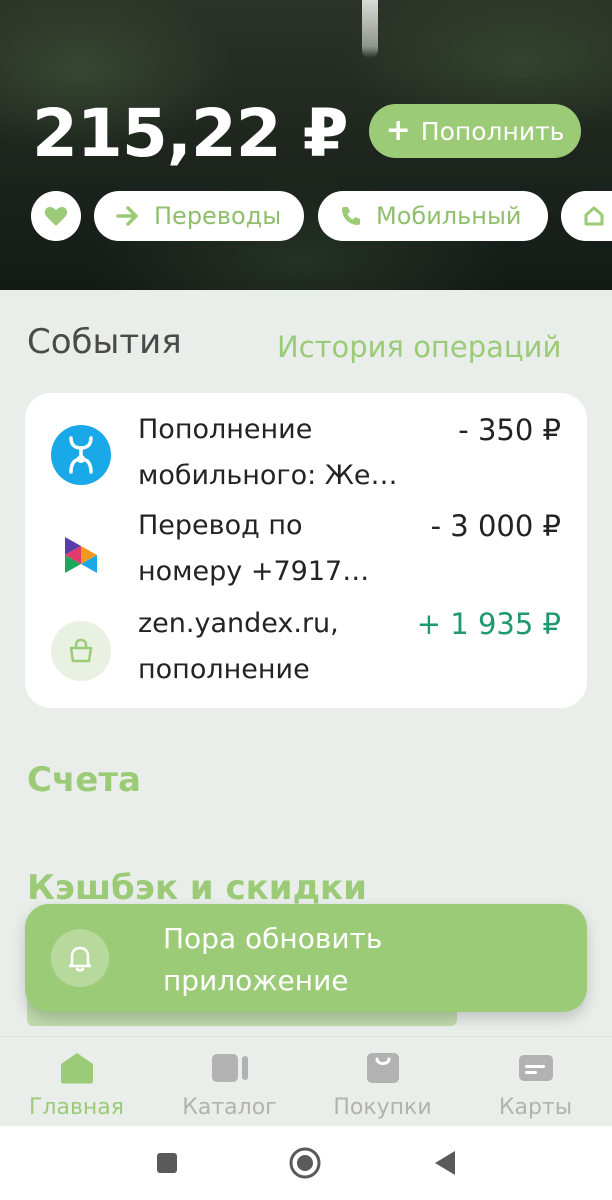 The image size is (612, 1200). What do you see at coordinates (535, 1068) in the screenshot?
I see `card-icon` at bounding box center [535, 1068].